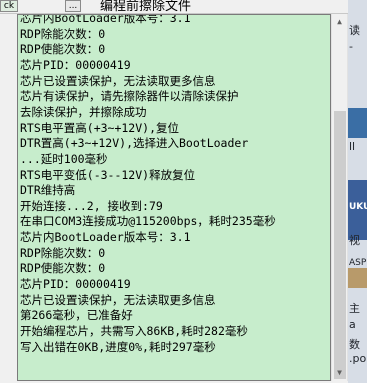 This screenshot has width=367, height=383. What do you see at coordinates (146, 7) in the screenshot?
I see `erase-before-program-label: 编程前擦除文件` at bounding box center [146, 7].